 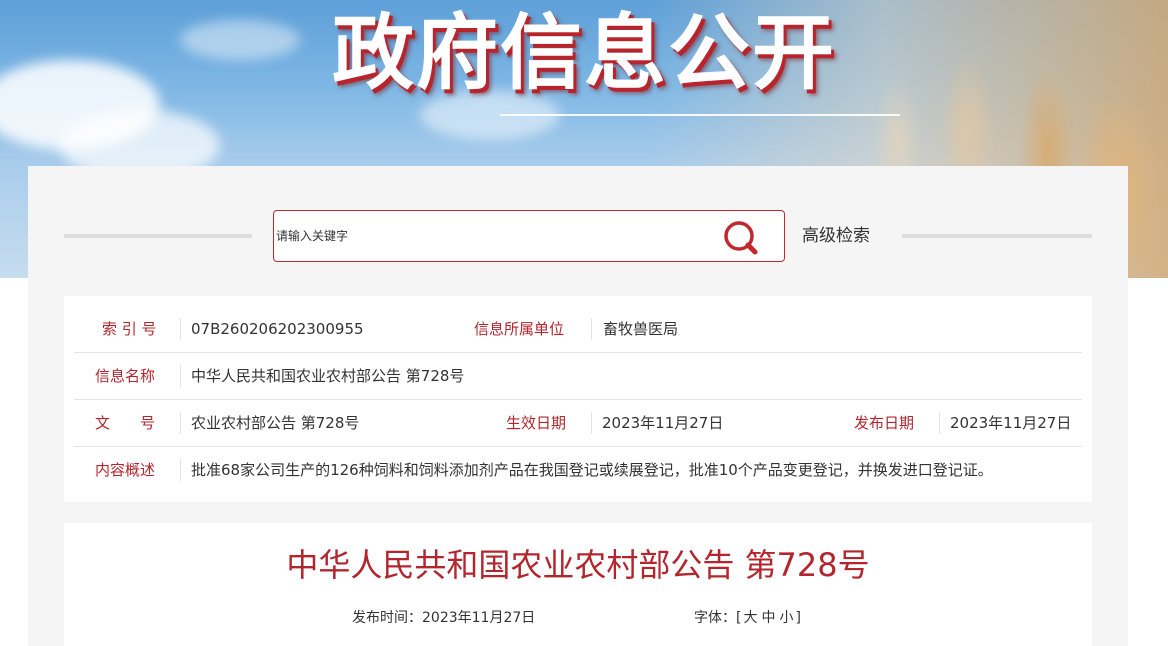 I want to click on publish-time-value: 2023年11月27日, so click(x=479, y=618).